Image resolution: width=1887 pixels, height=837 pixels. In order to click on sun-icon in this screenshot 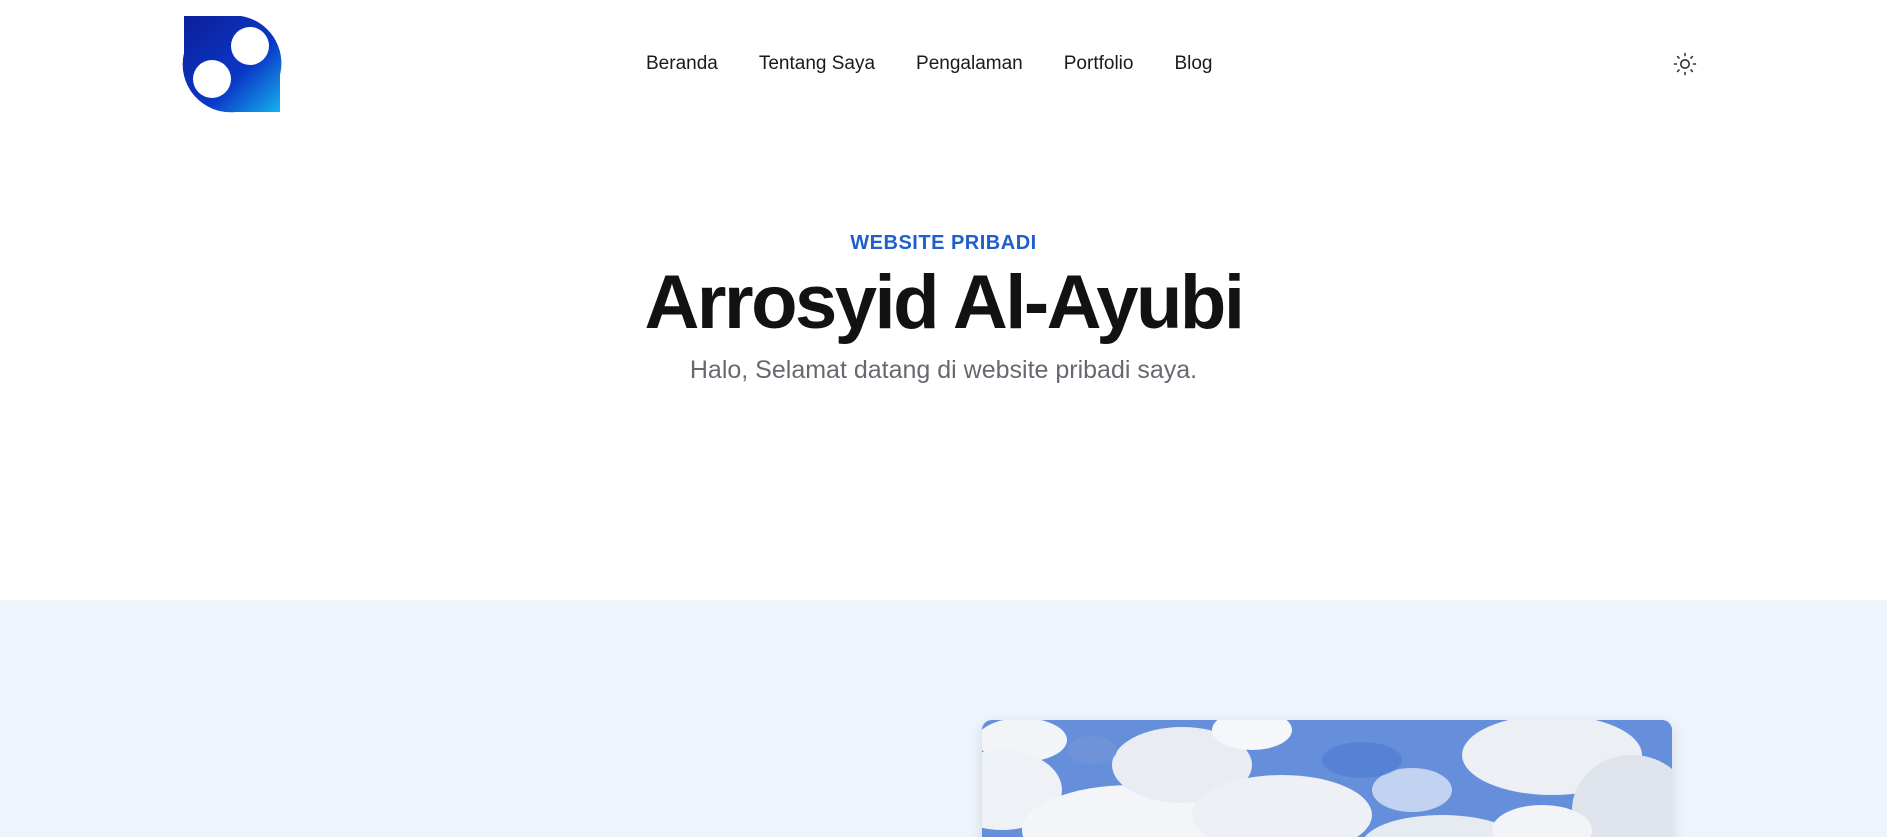, I will do `click(1685, 64)`.